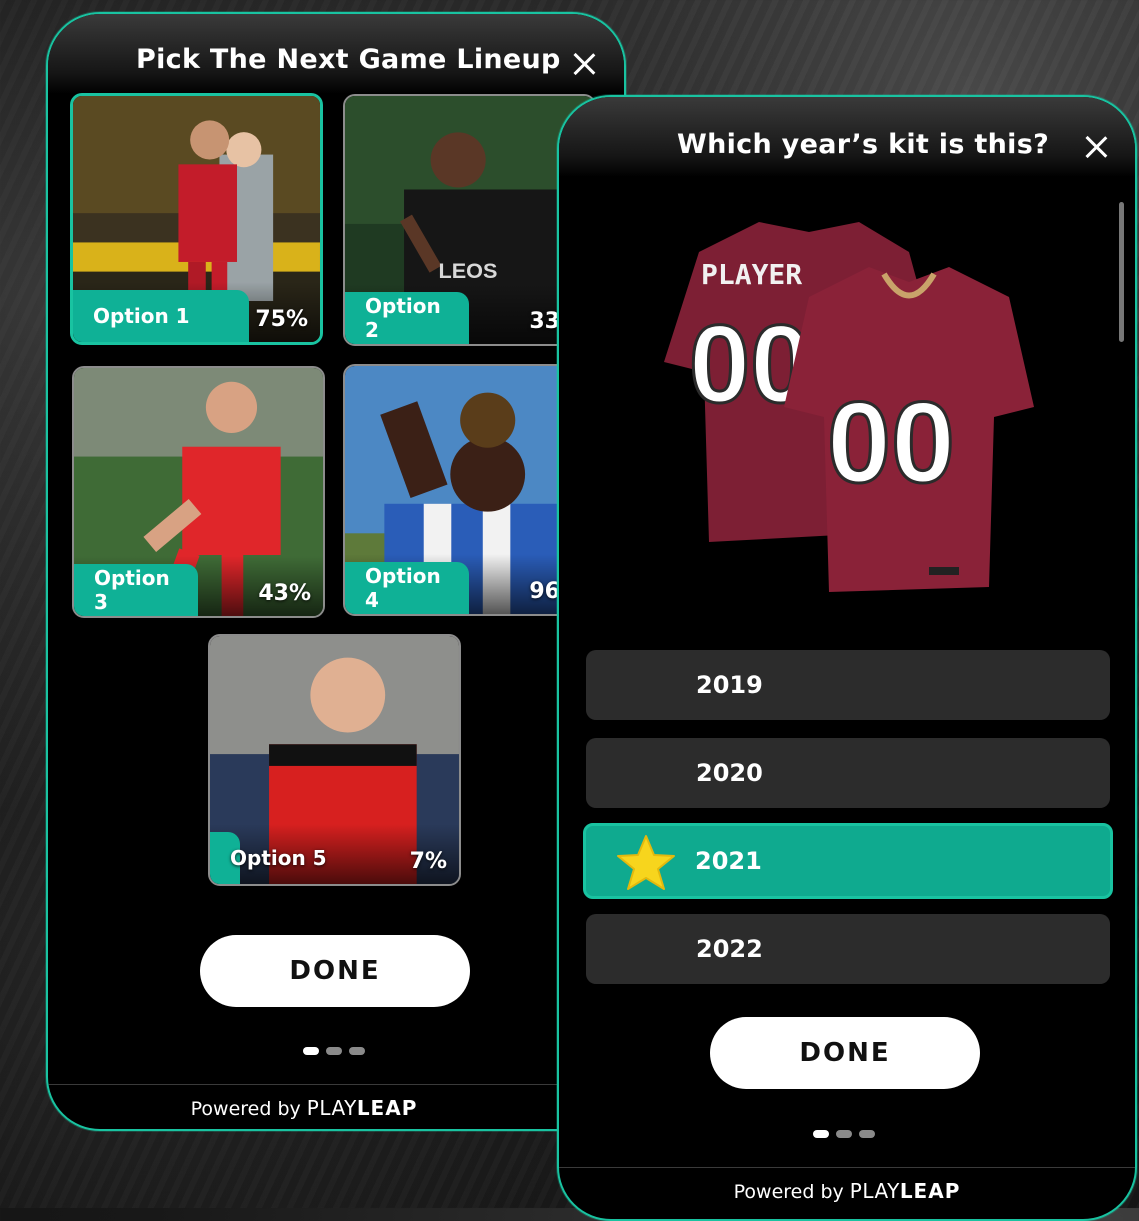 The image size is (1139, 1221). What do you see at coordinates (729, 949) in the screenshot?
I see `answer-label: 2022` at bounding box center [729, 949].